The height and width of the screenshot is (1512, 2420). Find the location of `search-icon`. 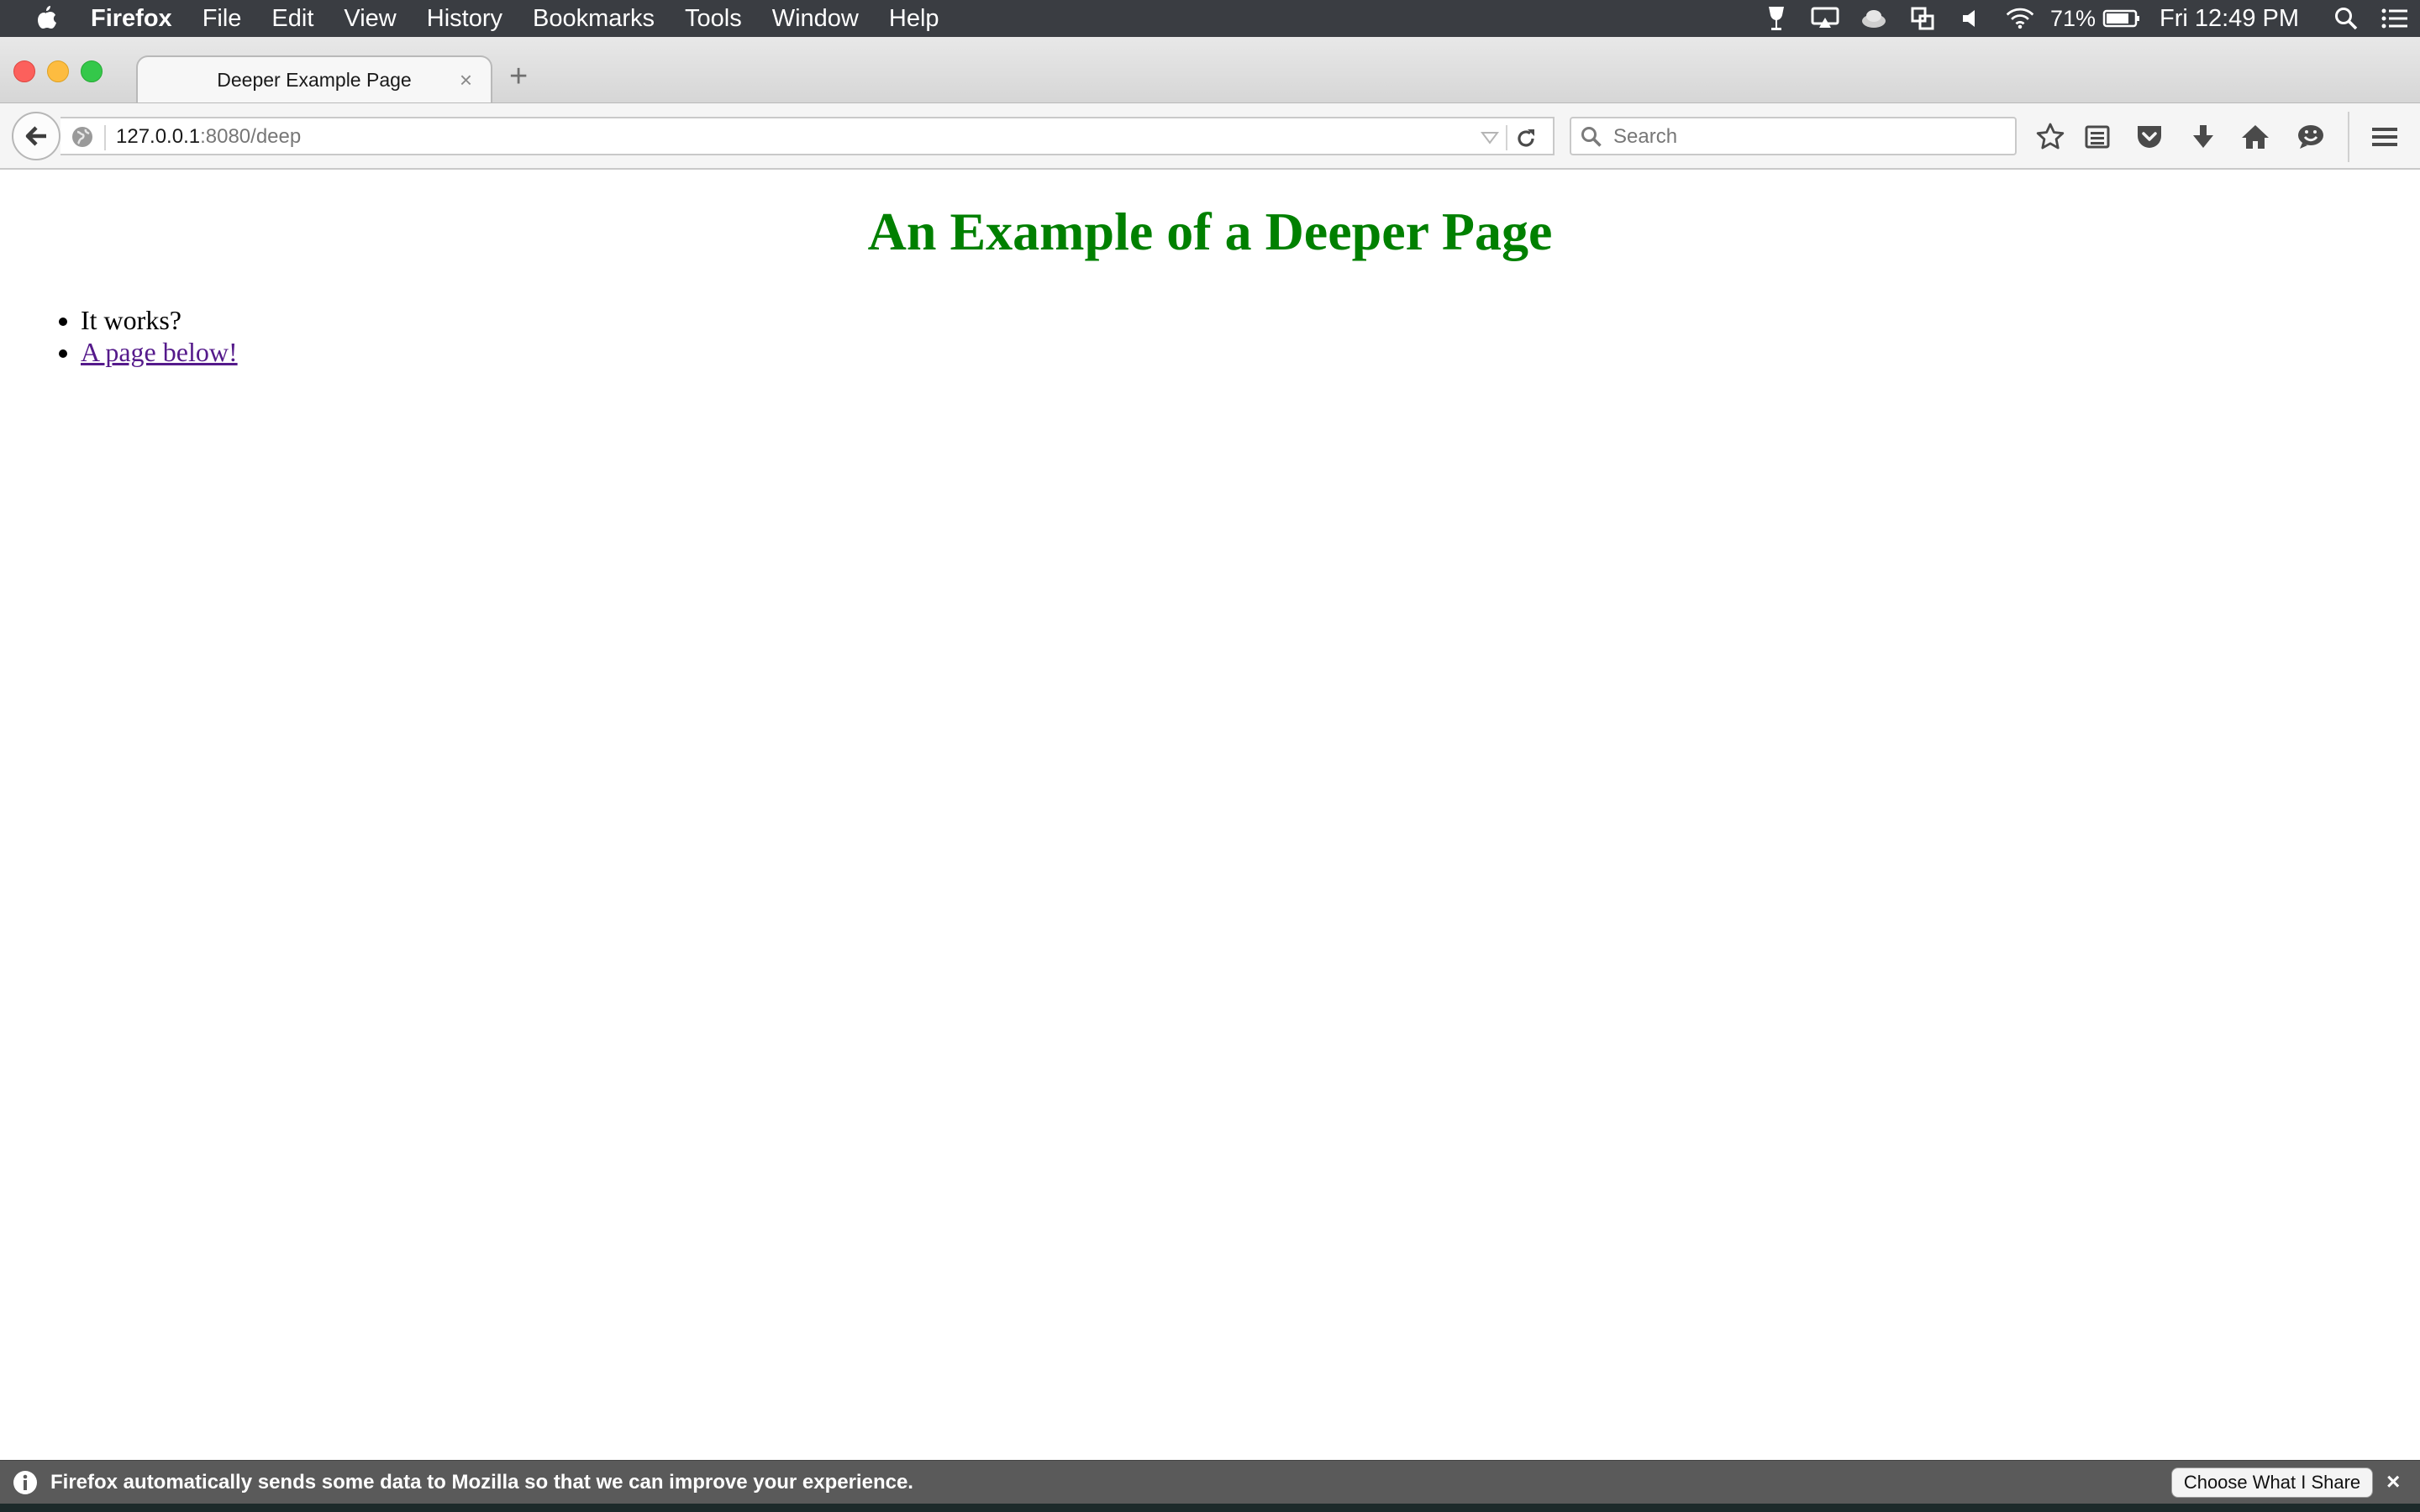

search-icon is located at coordinates (1591, 137).